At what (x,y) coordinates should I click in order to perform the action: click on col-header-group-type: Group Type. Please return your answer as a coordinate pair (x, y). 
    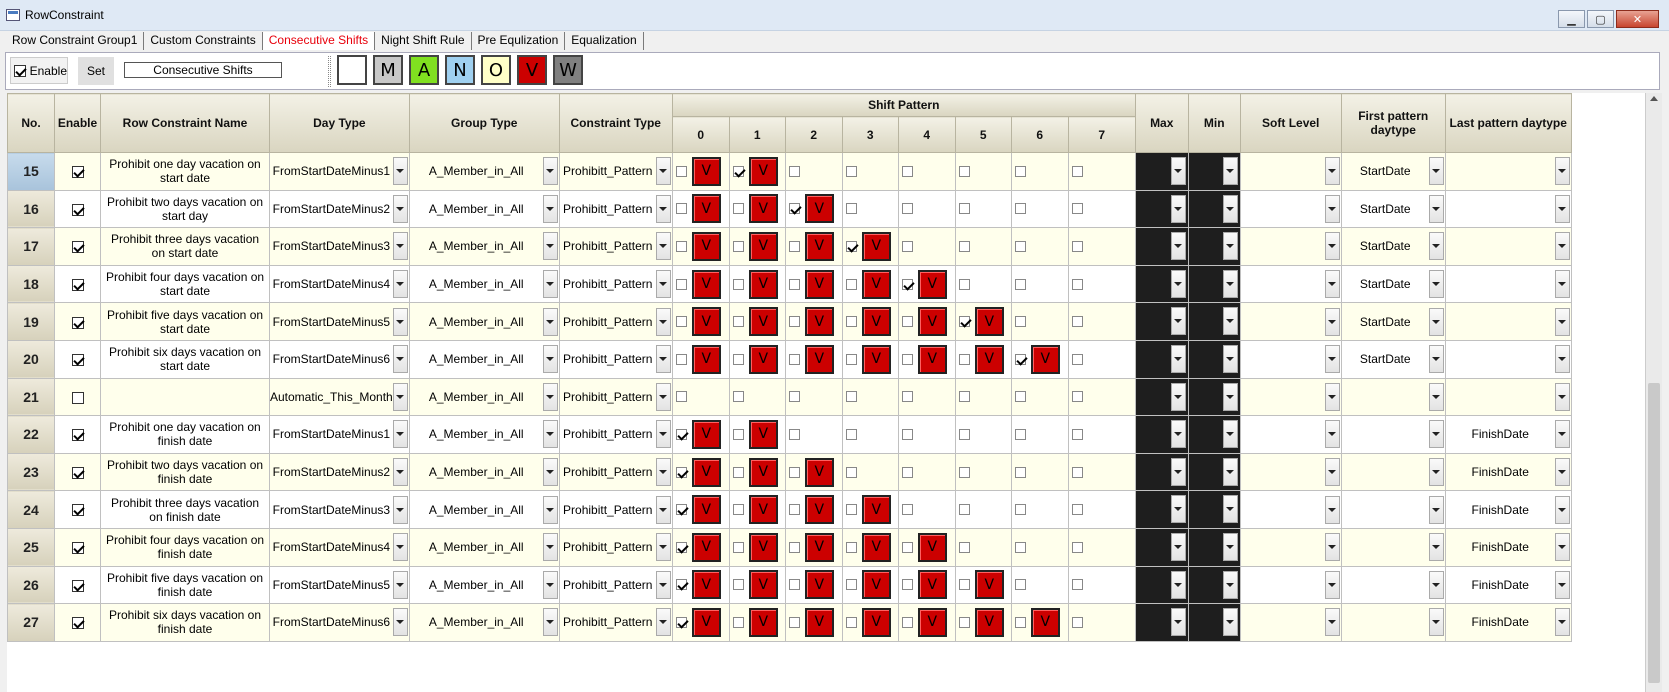
    Looking at the image, I should click on (484, 123).